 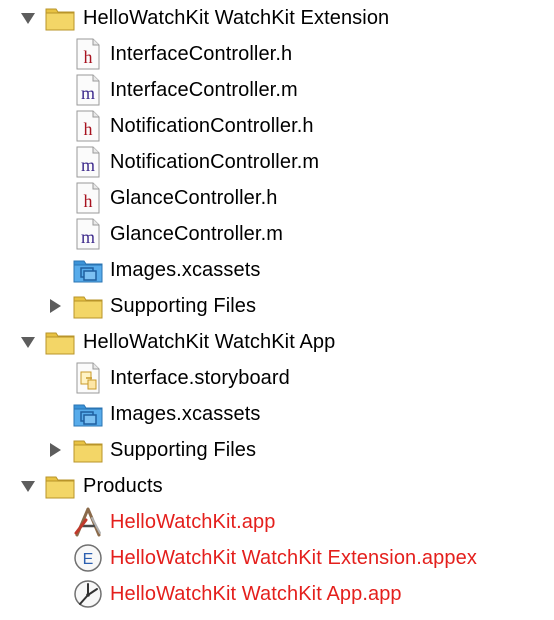 I want to click on product-row-hellowatchkit-app: HelloWatchKit.app, so click(x=277, y=522).